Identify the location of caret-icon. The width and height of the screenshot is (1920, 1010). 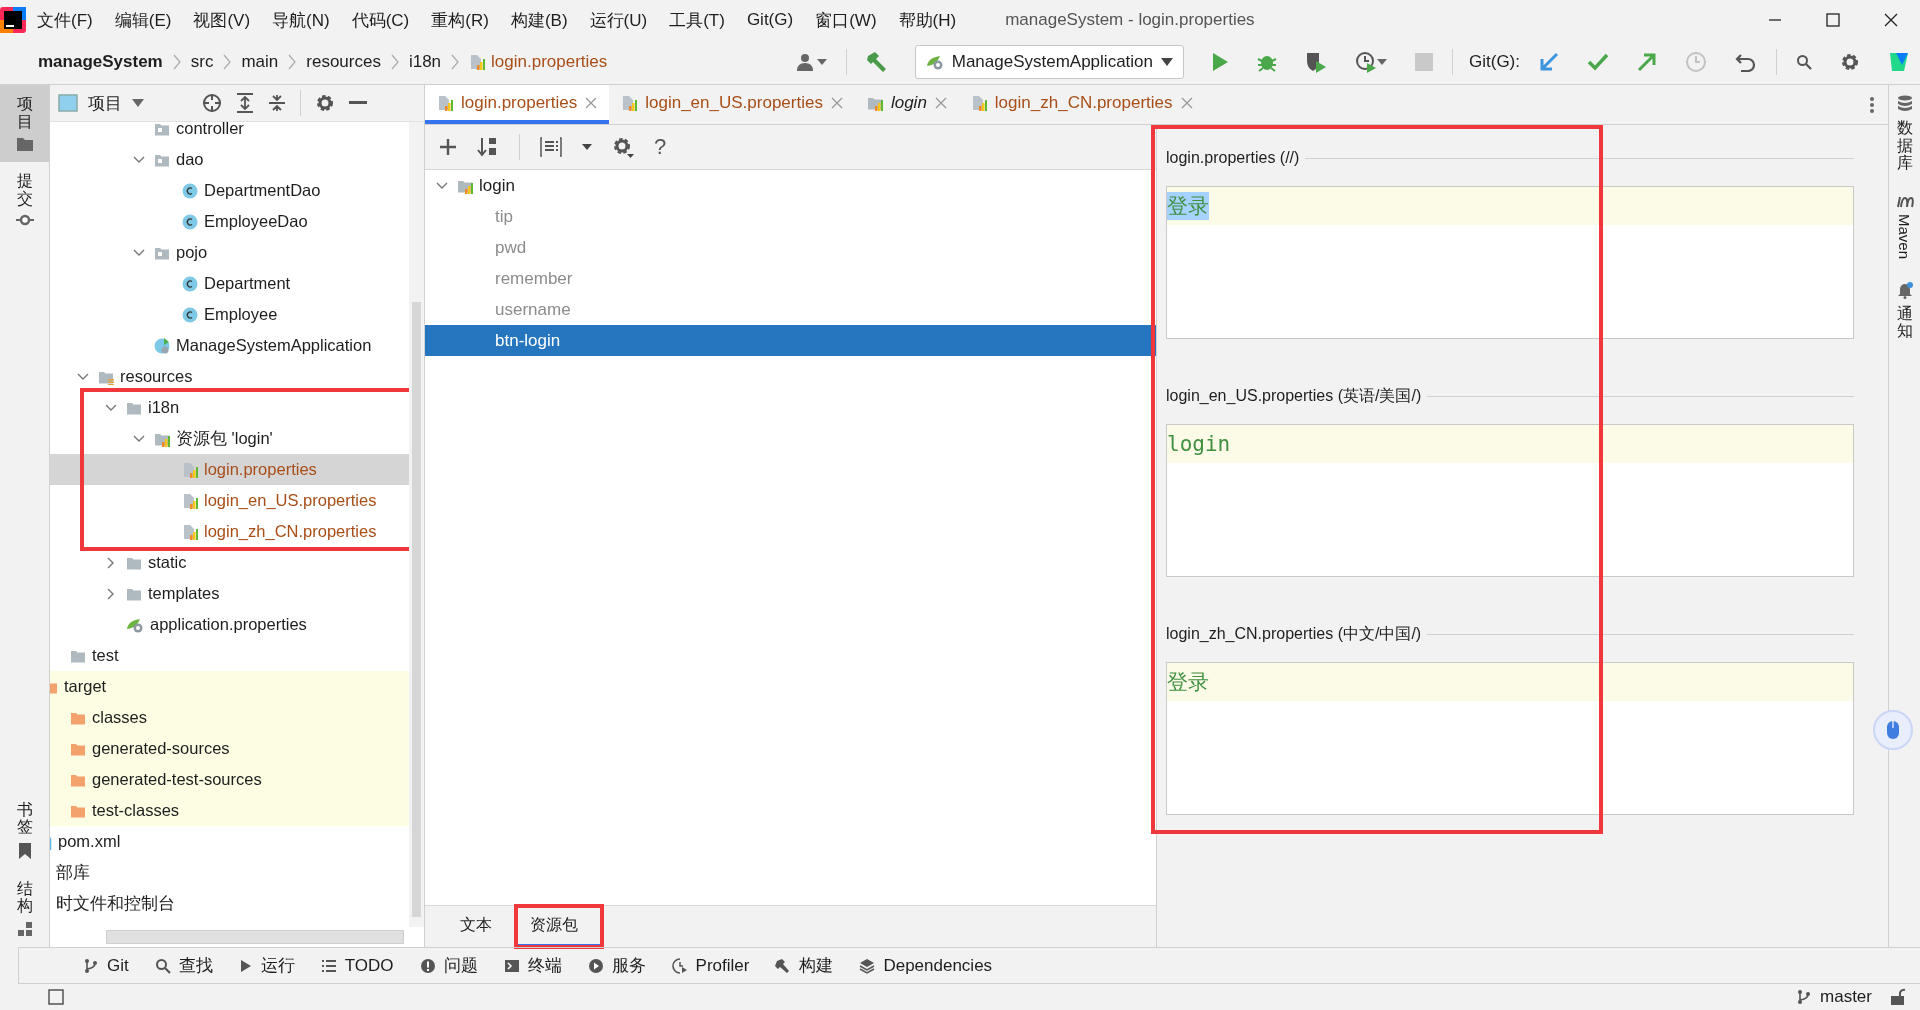
(587, 147).